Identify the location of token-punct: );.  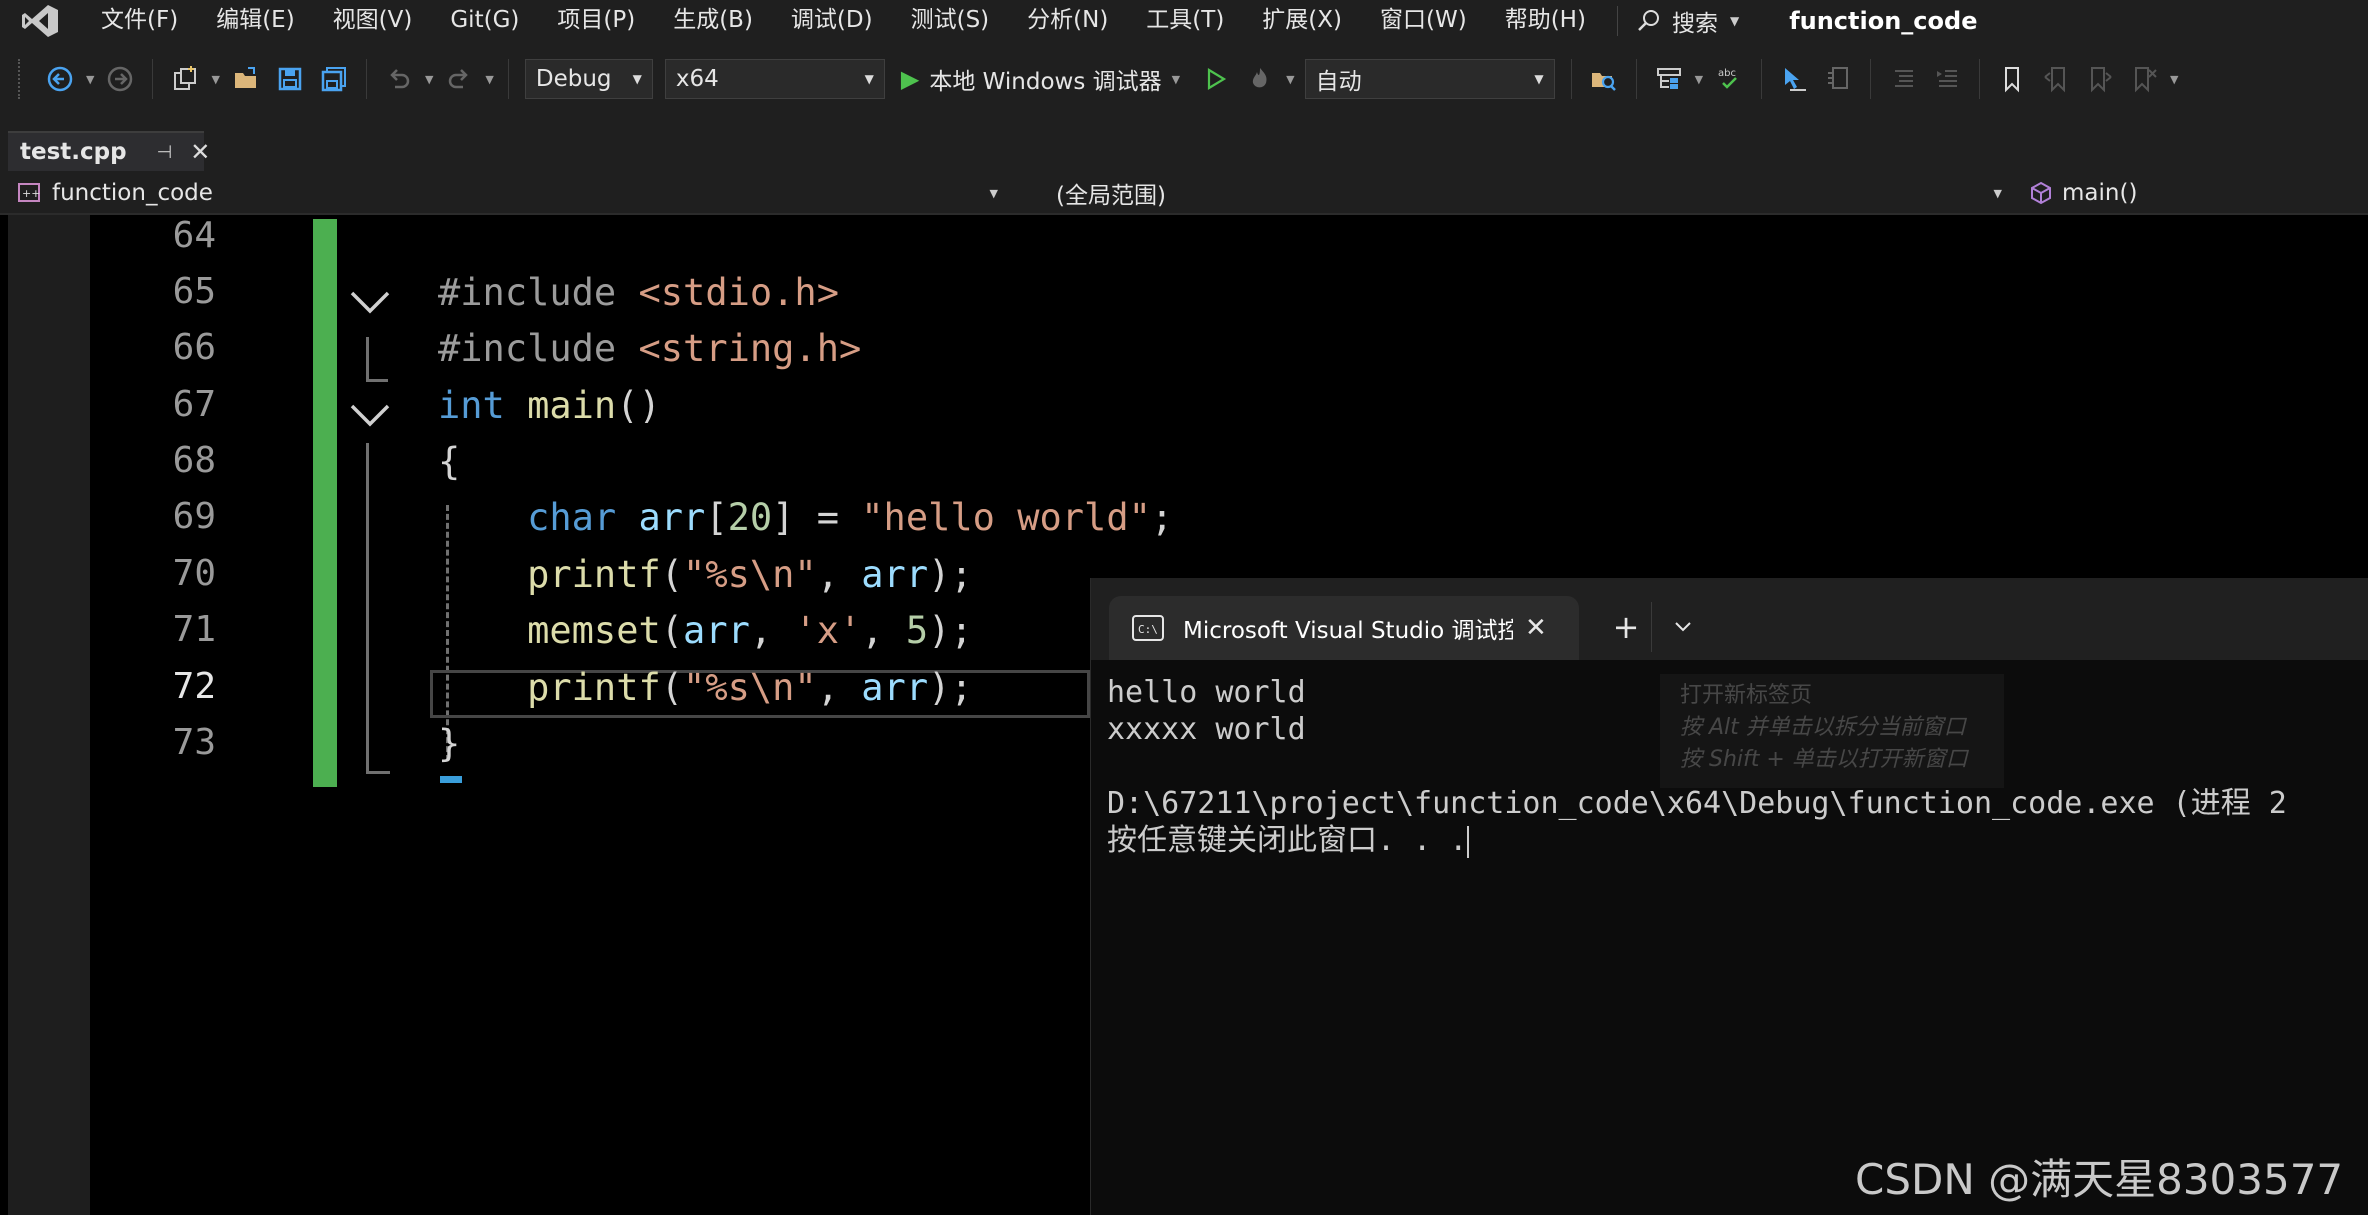
(950, 574).